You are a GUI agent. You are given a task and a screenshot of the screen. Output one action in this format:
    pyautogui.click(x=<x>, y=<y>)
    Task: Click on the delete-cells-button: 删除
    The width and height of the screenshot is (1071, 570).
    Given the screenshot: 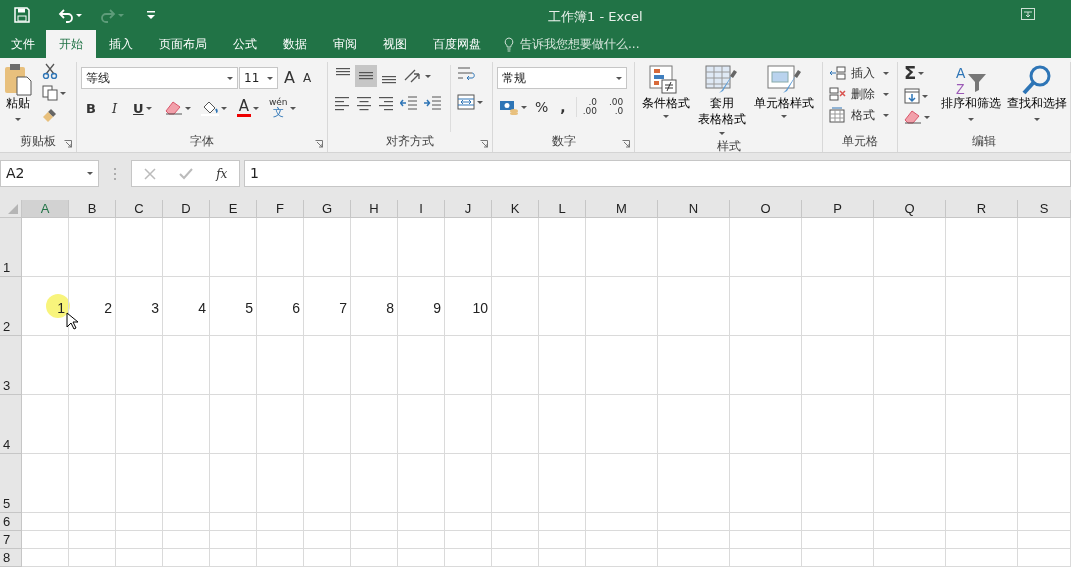 What is the action you would take?
    pyautogui.click(x=860, y=94)
    